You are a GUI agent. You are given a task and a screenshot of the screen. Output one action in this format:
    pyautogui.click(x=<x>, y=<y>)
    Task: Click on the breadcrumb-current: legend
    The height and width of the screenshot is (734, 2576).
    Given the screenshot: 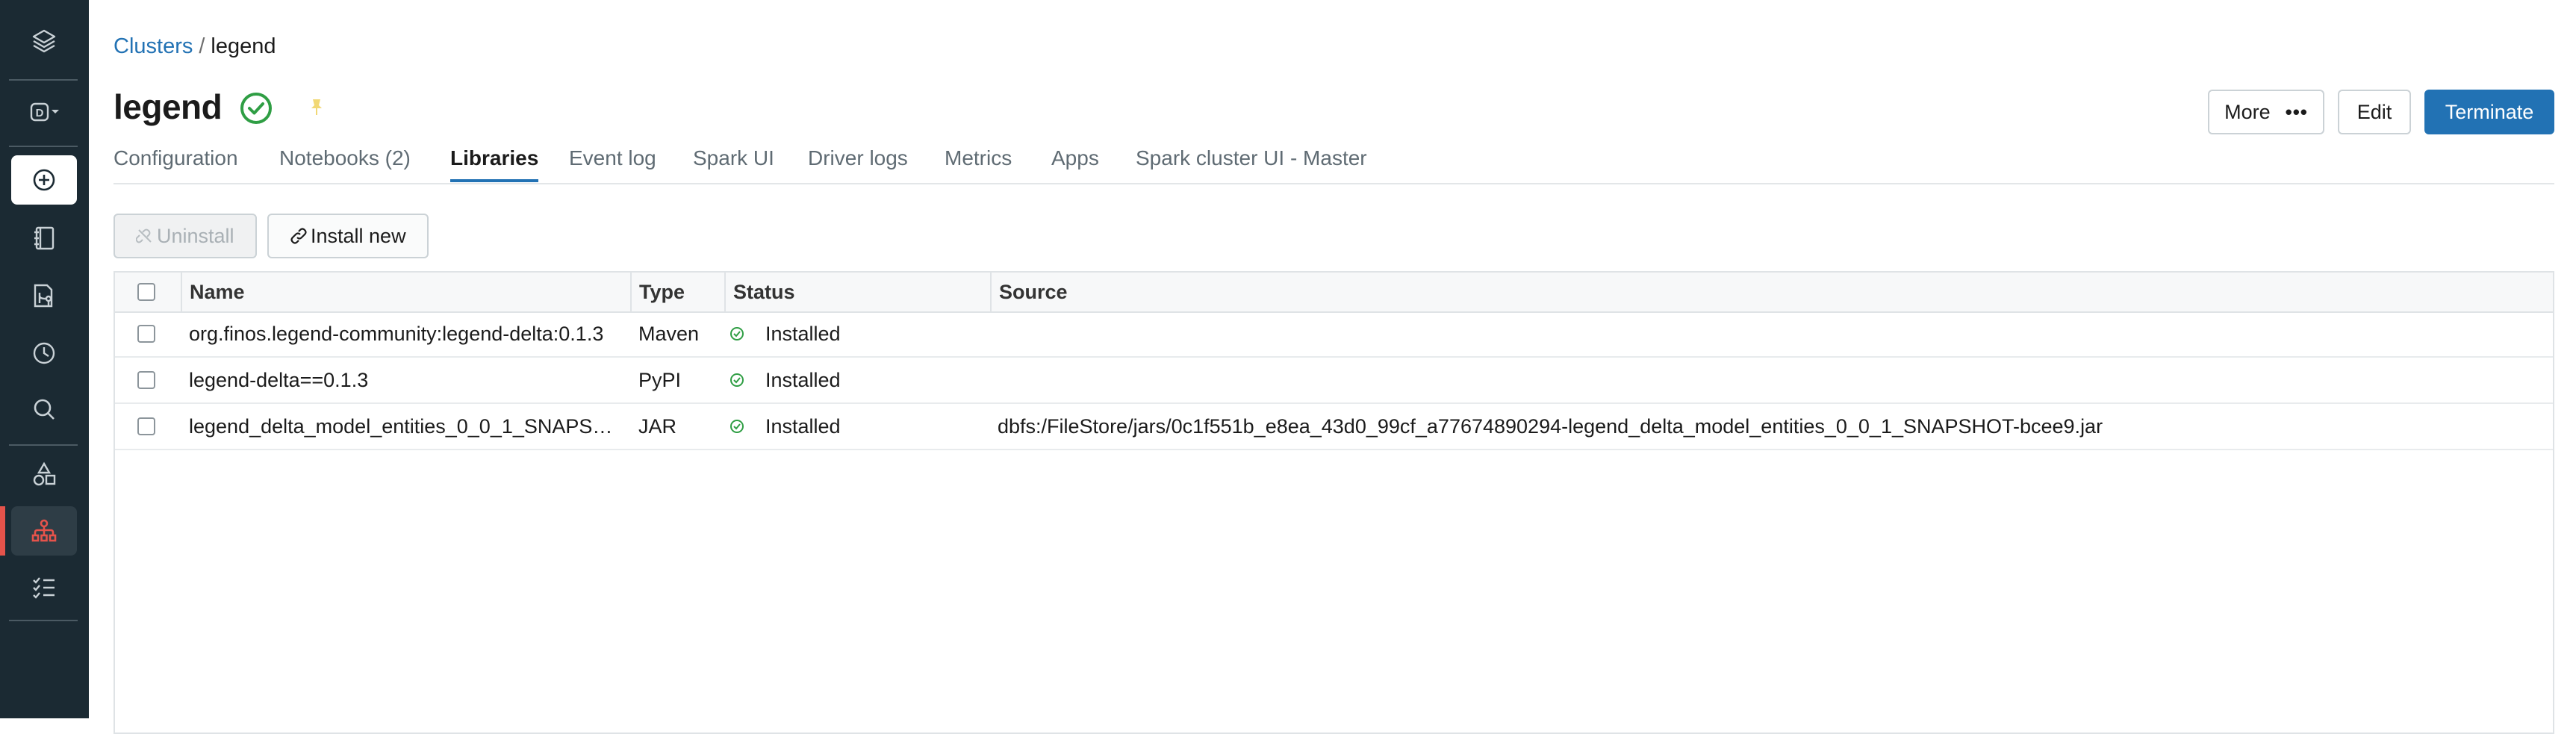 What is the action you would take?
    pyautogui.click(x=243, y=46)
    